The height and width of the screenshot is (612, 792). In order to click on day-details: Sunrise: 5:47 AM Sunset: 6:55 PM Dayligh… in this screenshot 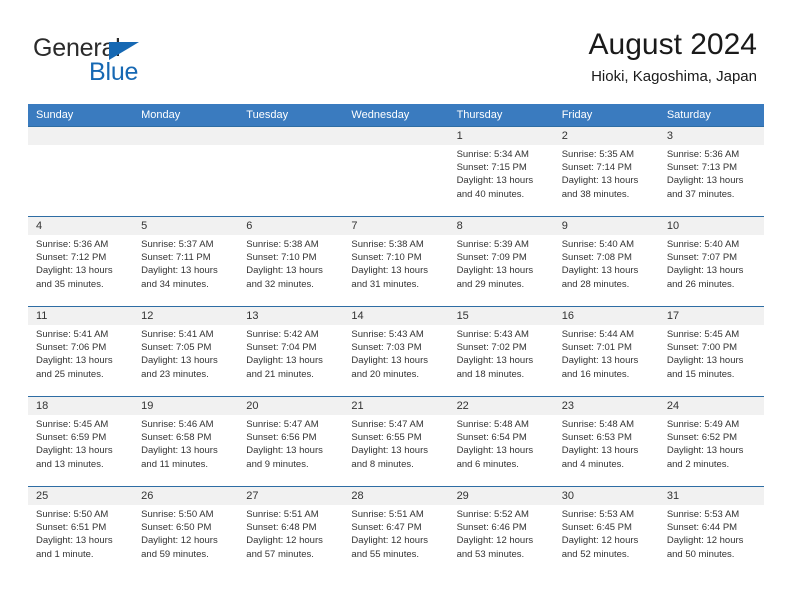, I will do `click(396, 444)`.